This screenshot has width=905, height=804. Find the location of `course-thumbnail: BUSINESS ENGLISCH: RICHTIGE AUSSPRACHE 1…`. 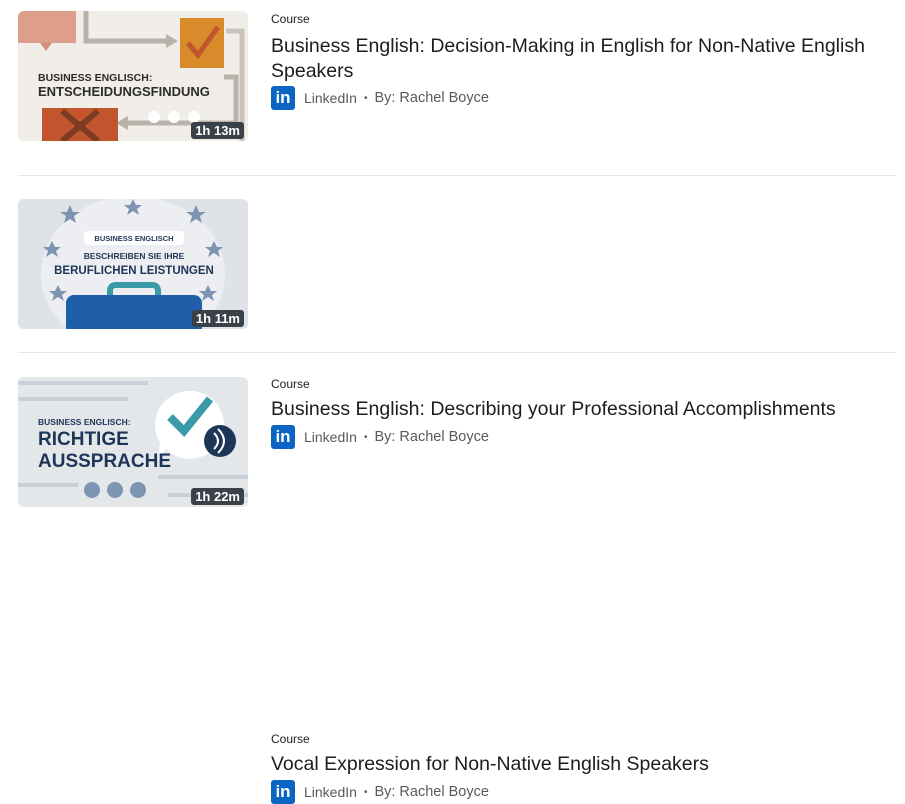

course-thumbnail: BUSINESS ENGLISCH: RICHTIGE AUSSPRACHE 1… is located at coordinates (133, 442).